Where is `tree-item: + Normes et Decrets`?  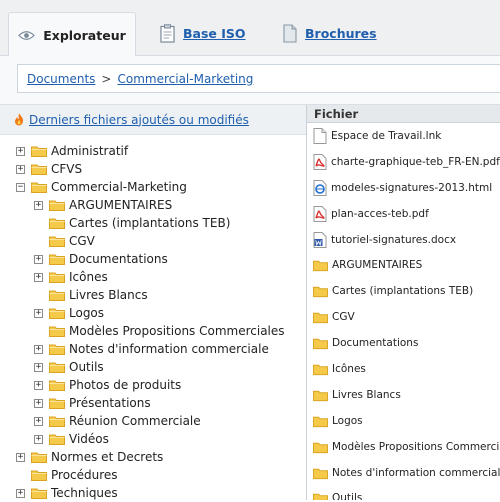
tree-item: + Normes et Decrets is located at coordinates (153, 457).